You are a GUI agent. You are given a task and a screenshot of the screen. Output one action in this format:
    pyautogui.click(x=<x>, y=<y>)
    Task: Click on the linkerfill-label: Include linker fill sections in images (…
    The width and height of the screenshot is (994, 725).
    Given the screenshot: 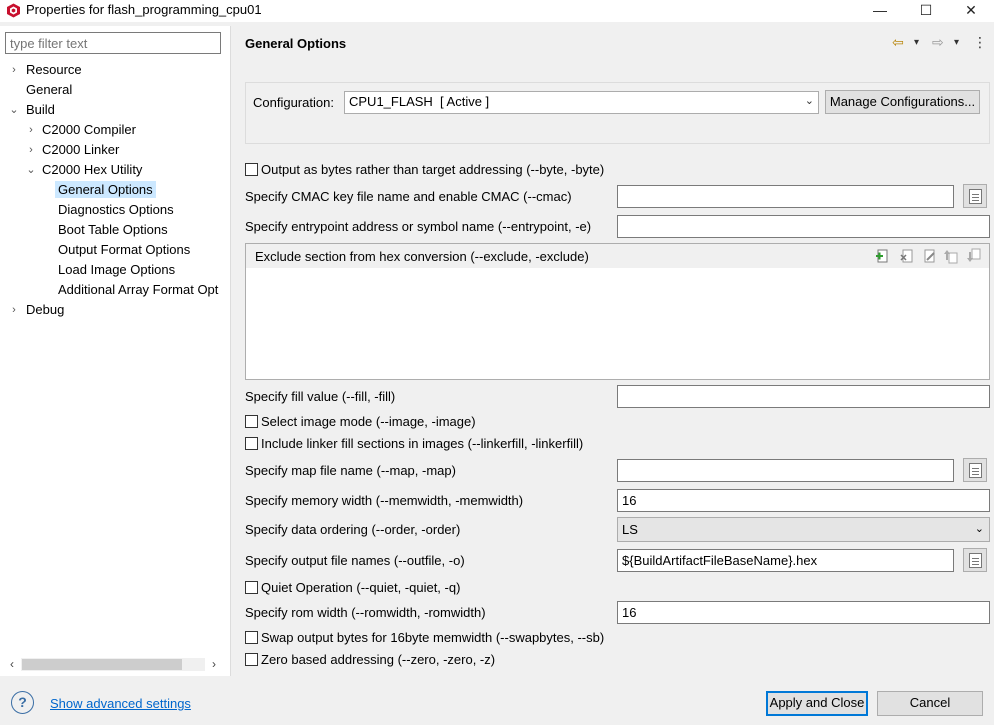 What is the action you would take?
    pyautogui.click(x=422, y=443)
    